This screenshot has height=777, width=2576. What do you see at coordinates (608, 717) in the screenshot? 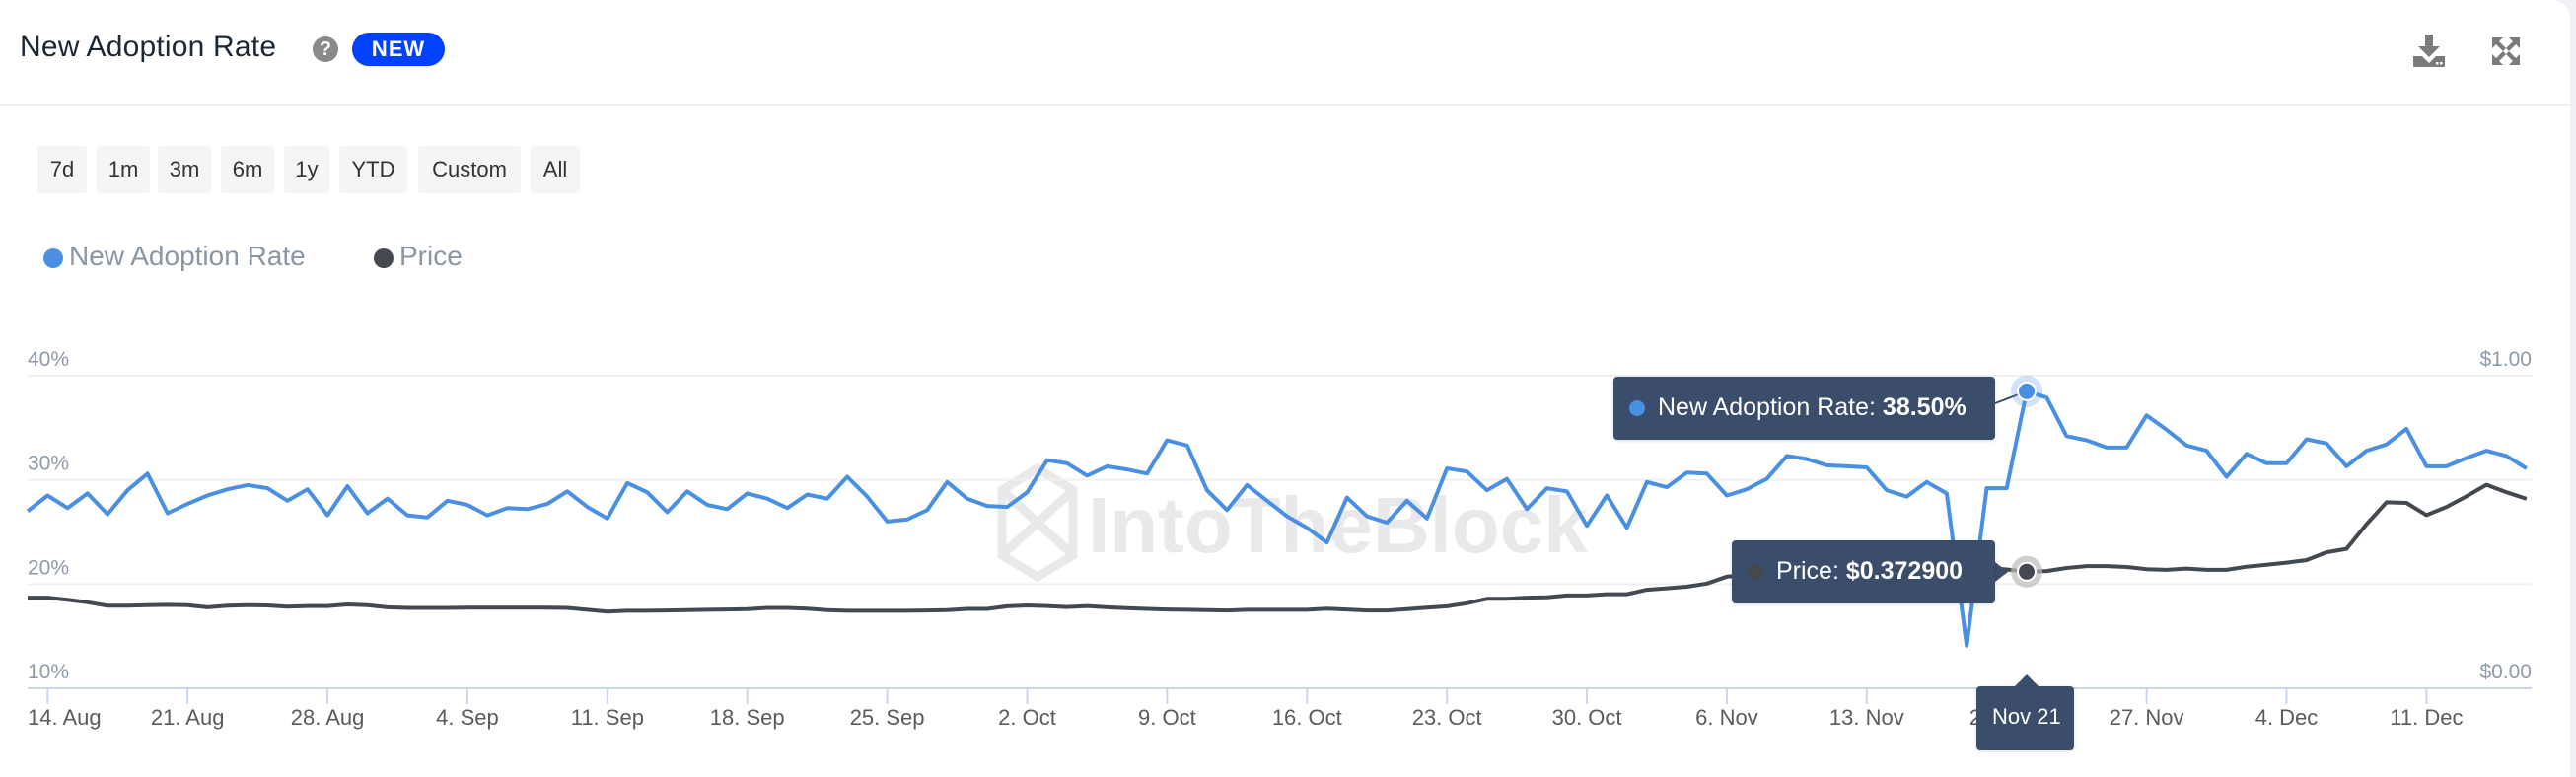
I see `x-tick-label: 11. Sep` at bounding box center [608, 717].